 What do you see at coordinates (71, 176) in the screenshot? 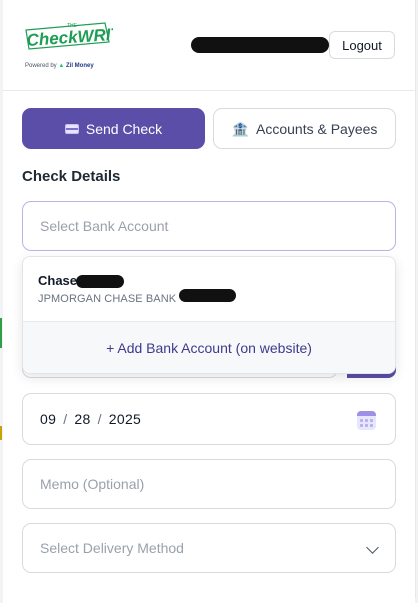
I see `section-title: Check Details` at bounding box center [71, 176].